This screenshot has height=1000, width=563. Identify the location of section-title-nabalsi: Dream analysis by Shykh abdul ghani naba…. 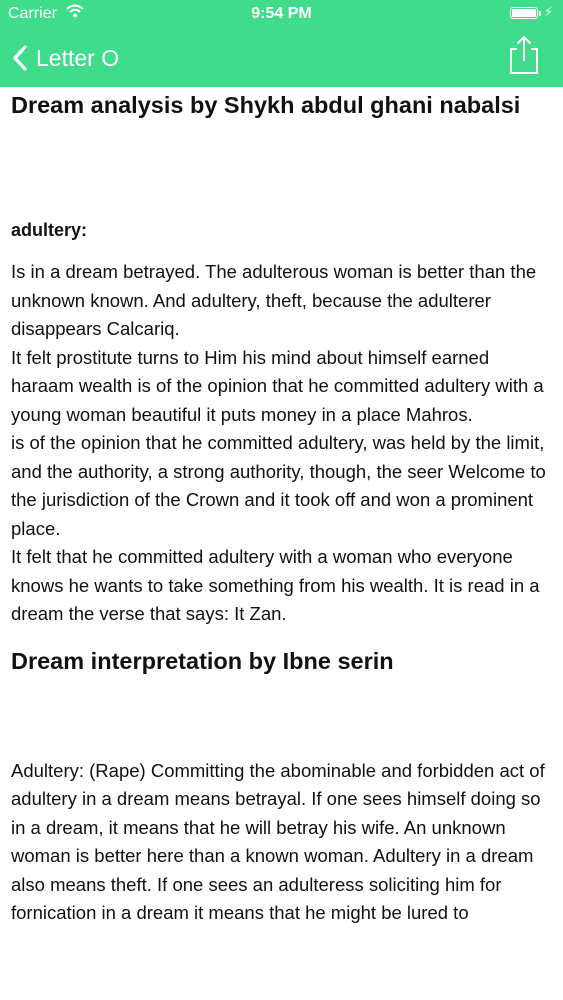
(266, 105).